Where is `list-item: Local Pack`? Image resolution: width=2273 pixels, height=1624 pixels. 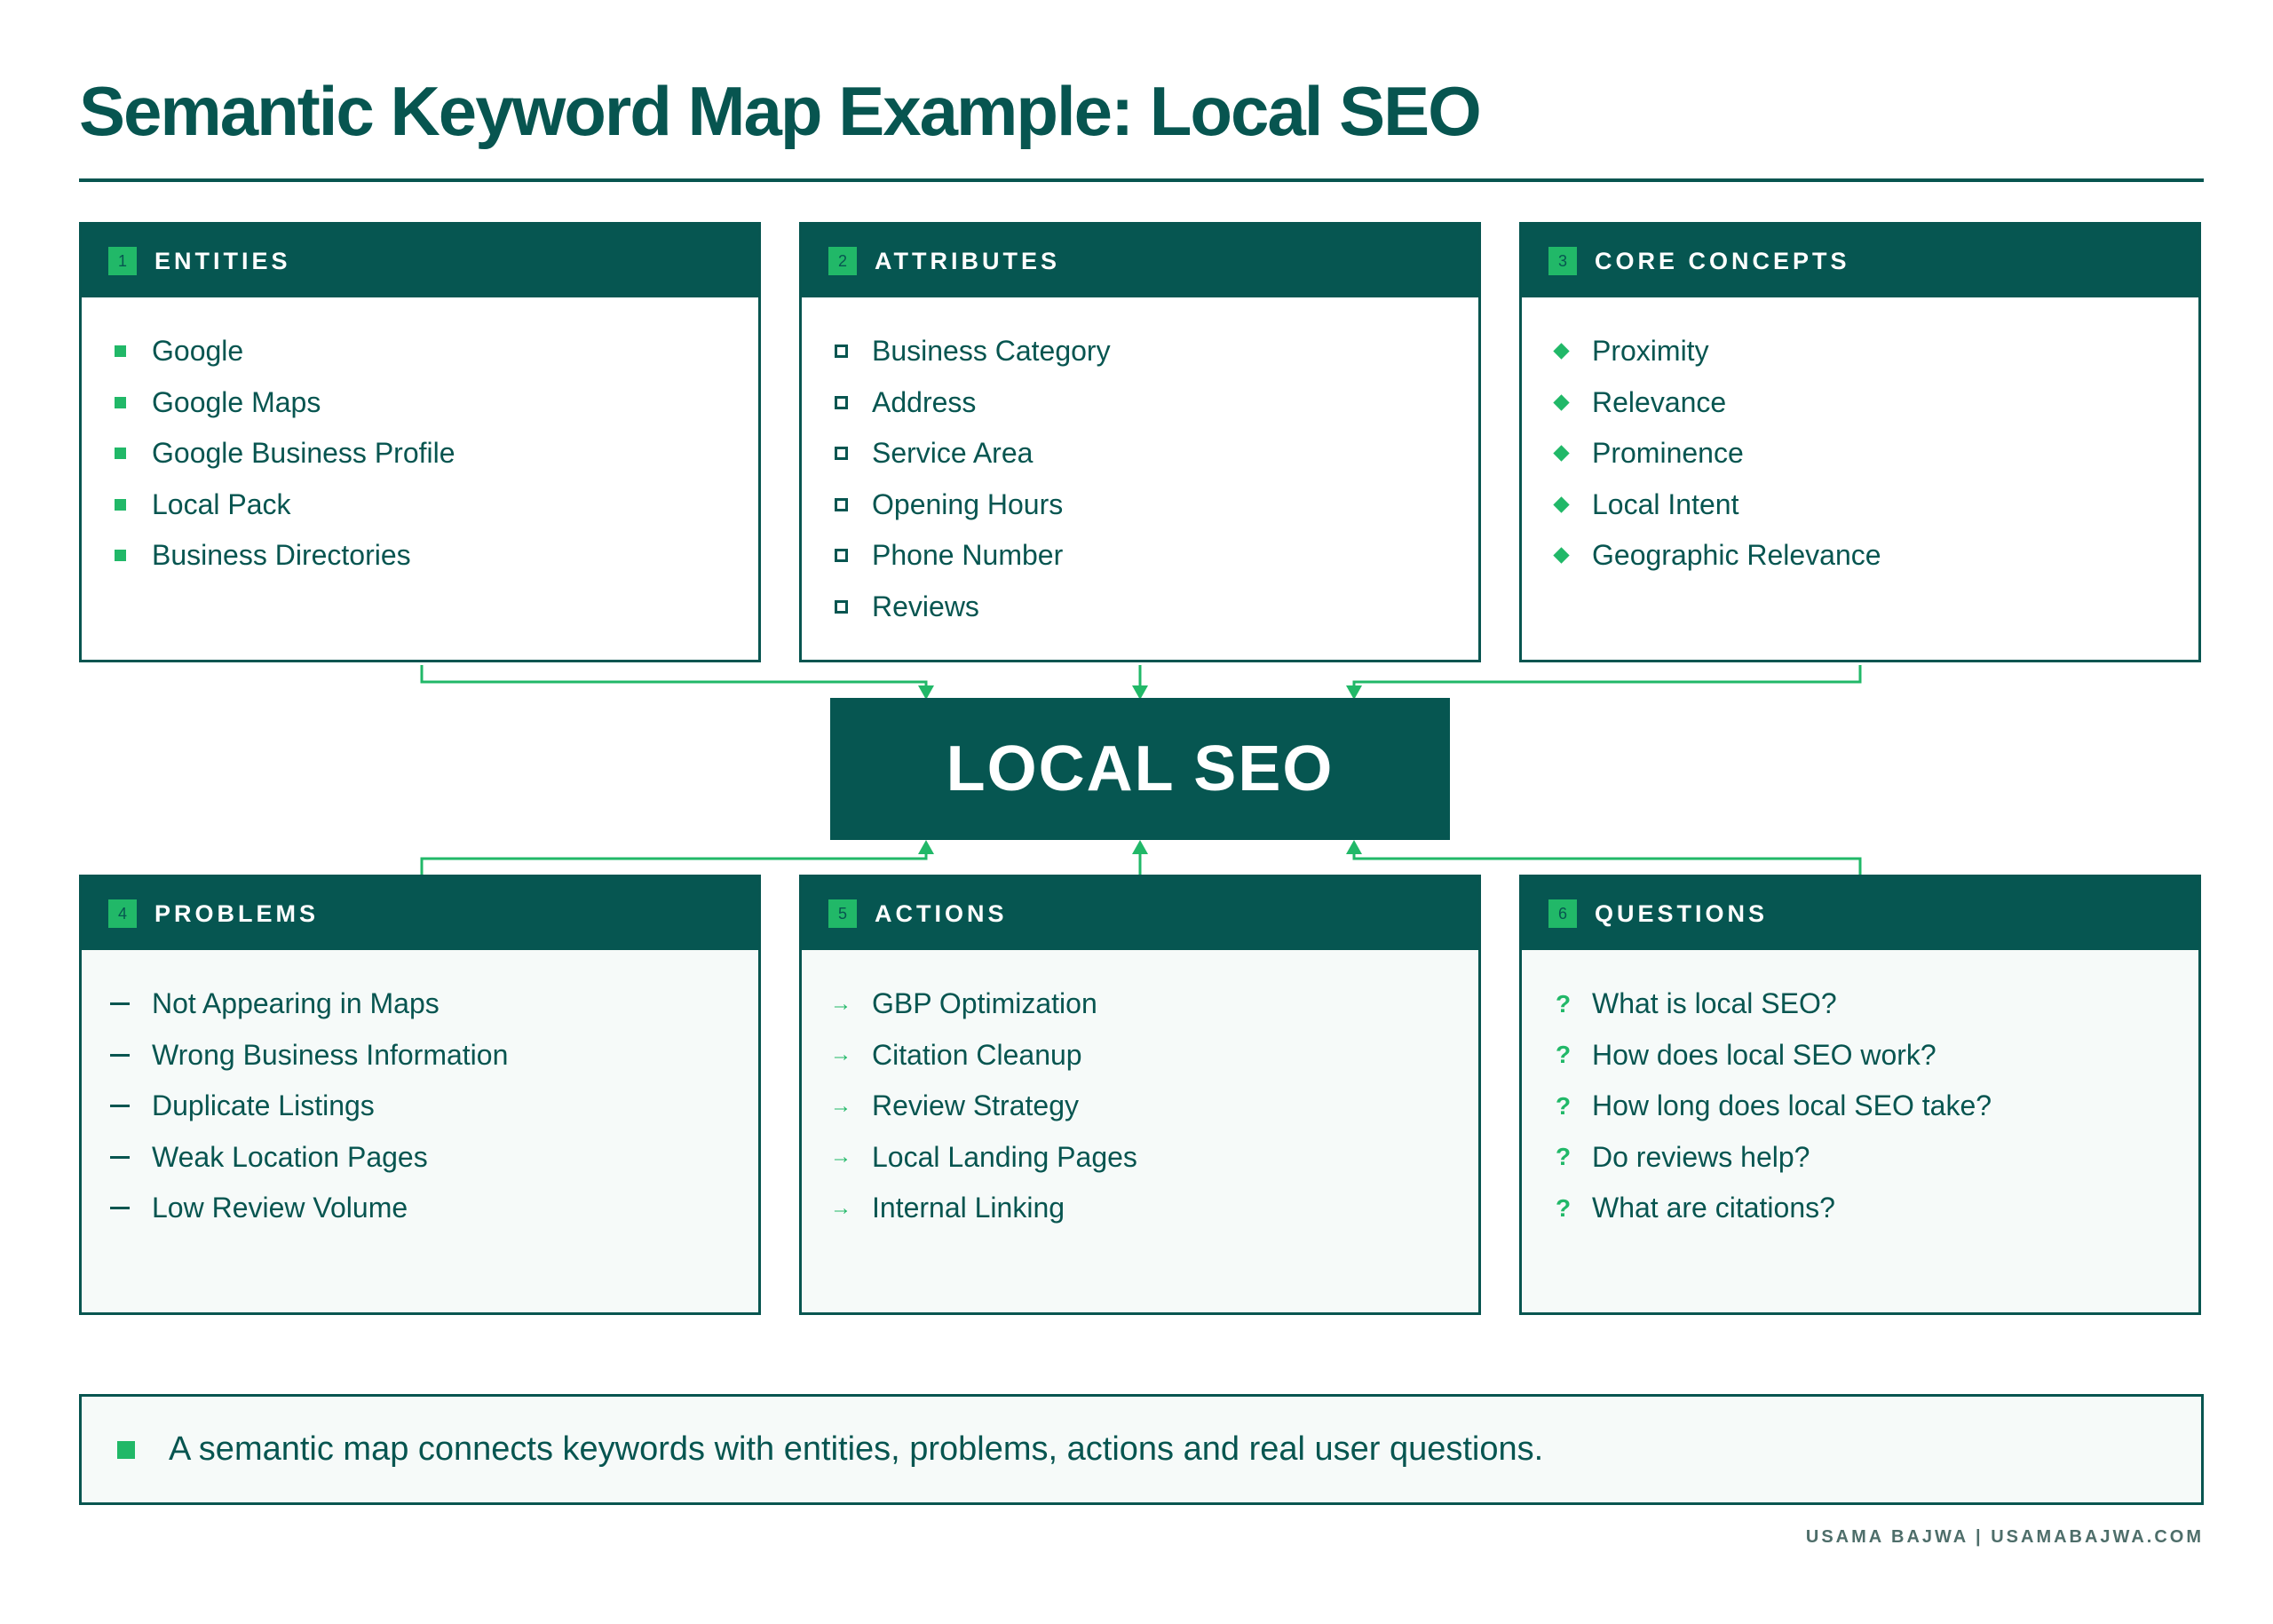
list-item: Local Pack is located at coordinates (420, 505).